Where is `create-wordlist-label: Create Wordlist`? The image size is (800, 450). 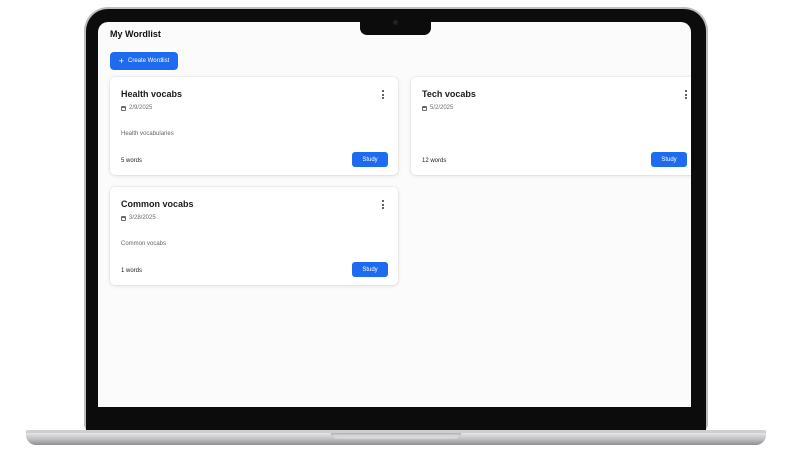
create-wordlist-label: Create Wordlist is located at coordinates (149, 61).